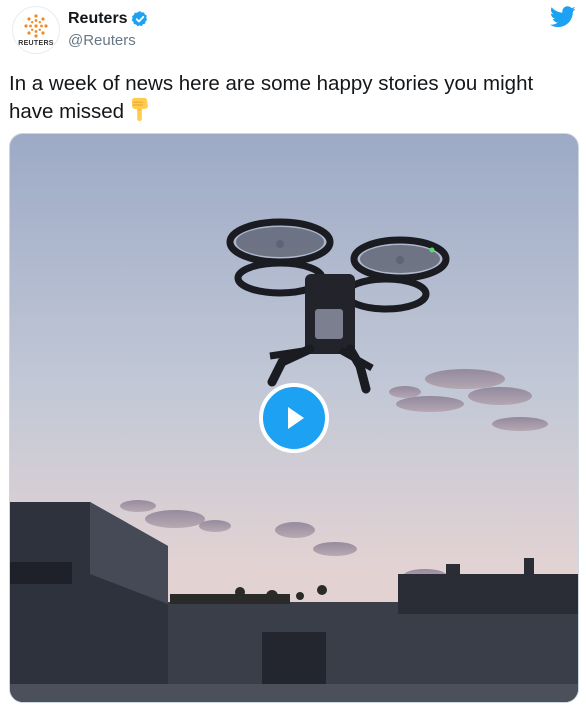  I want to click on avatar: REUTERS, so click(36, 30).